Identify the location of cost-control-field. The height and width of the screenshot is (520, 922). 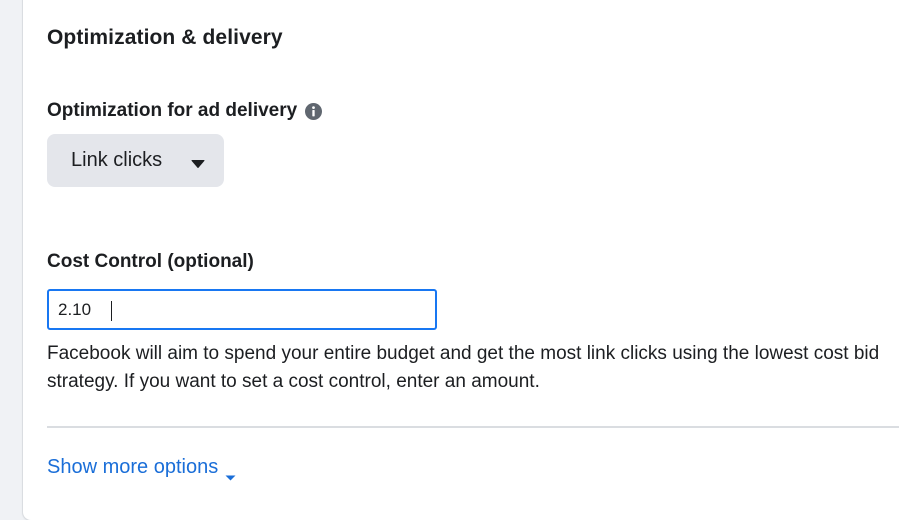
(242, 309).